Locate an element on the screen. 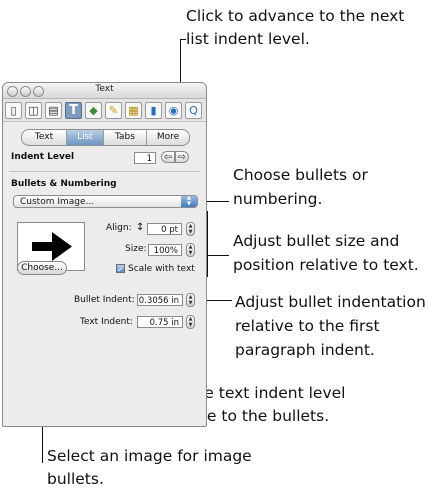 The width and height of the screenshot is (439, 491). leader-size-bracket is located at coordinates (207, 244).